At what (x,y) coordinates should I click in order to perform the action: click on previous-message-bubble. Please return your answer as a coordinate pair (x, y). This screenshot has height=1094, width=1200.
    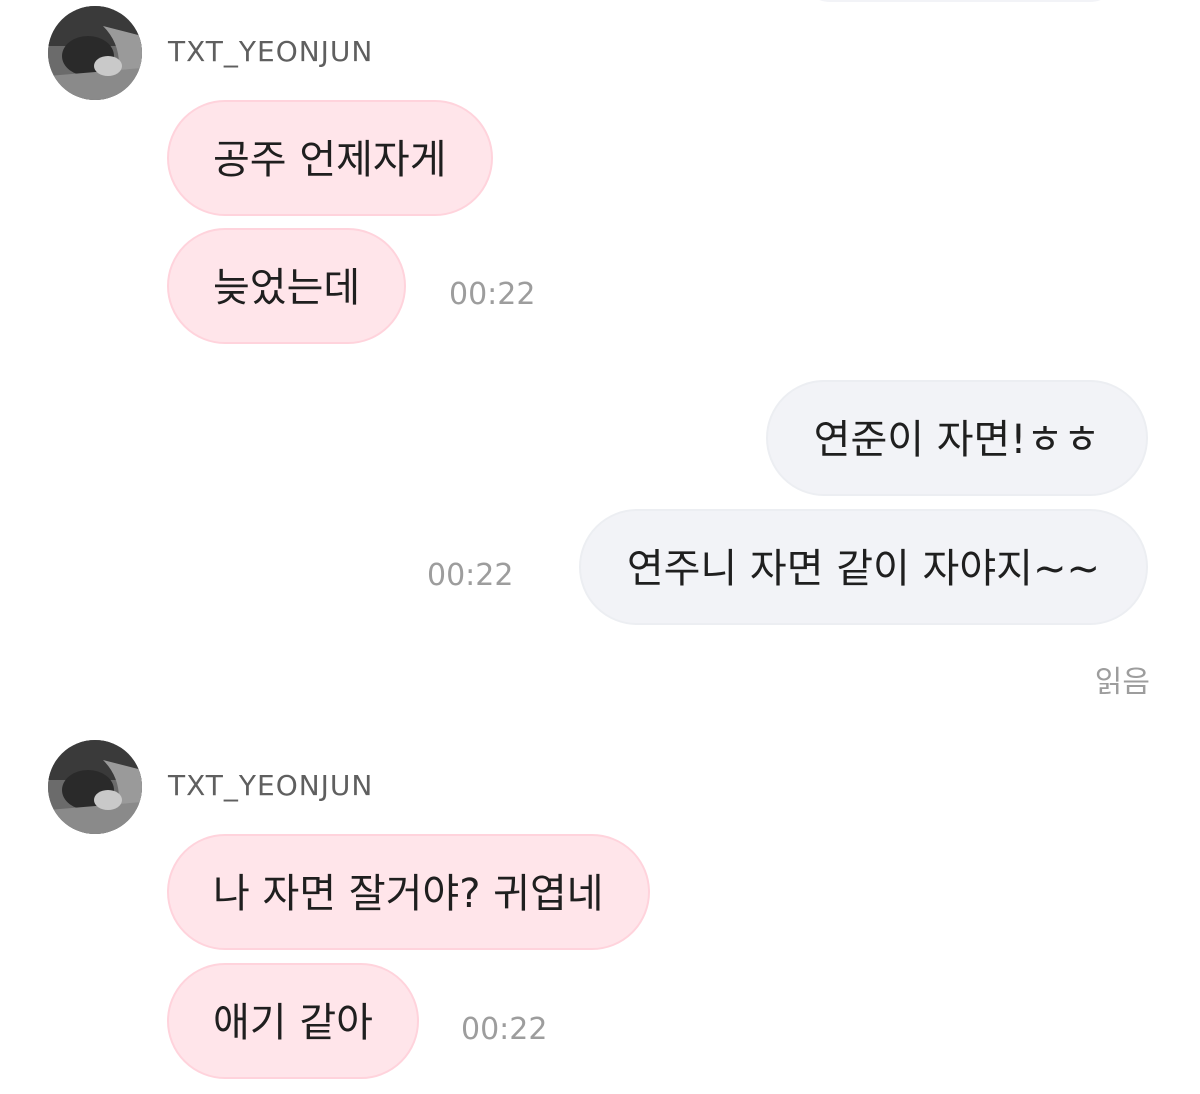
    Looking at the image, I should click on (960, 1).